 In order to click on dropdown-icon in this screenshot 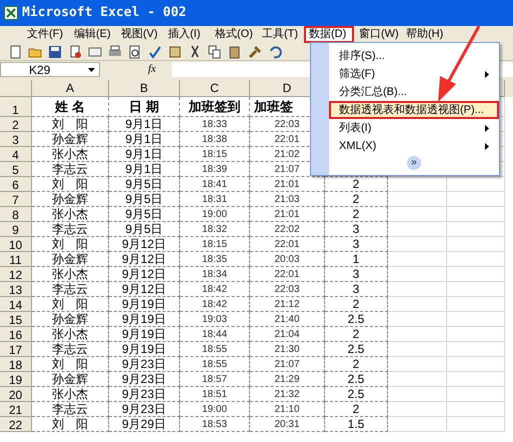, I will do `click(91, 70)`.